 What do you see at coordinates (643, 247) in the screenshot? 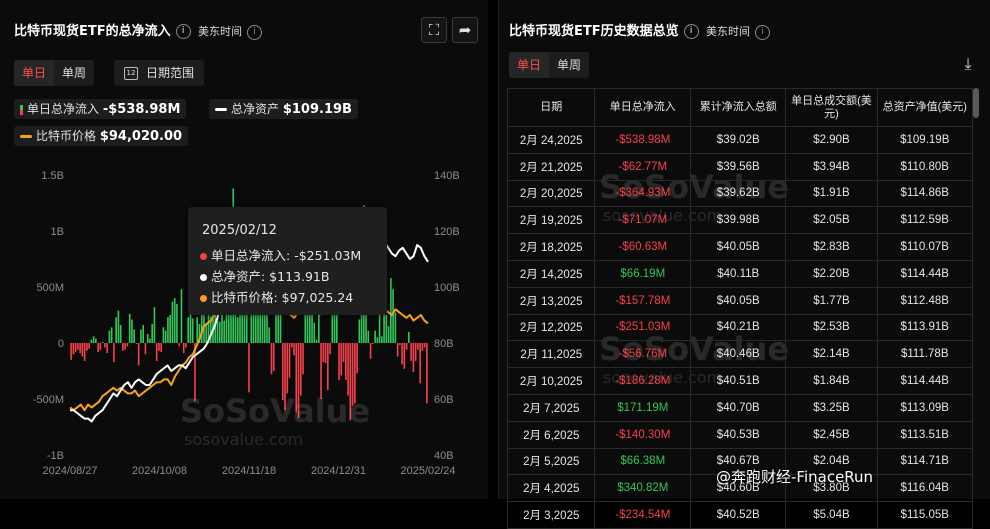
I see `table-cell: -$60.63M` at bounding box center [643, 247].